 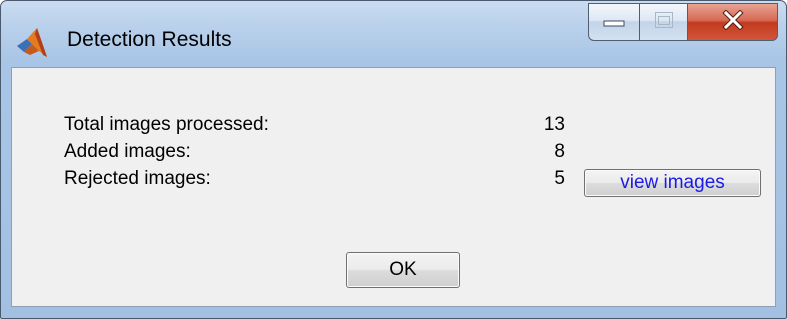 I want to click on close-icon, so click(x=733, y=21).